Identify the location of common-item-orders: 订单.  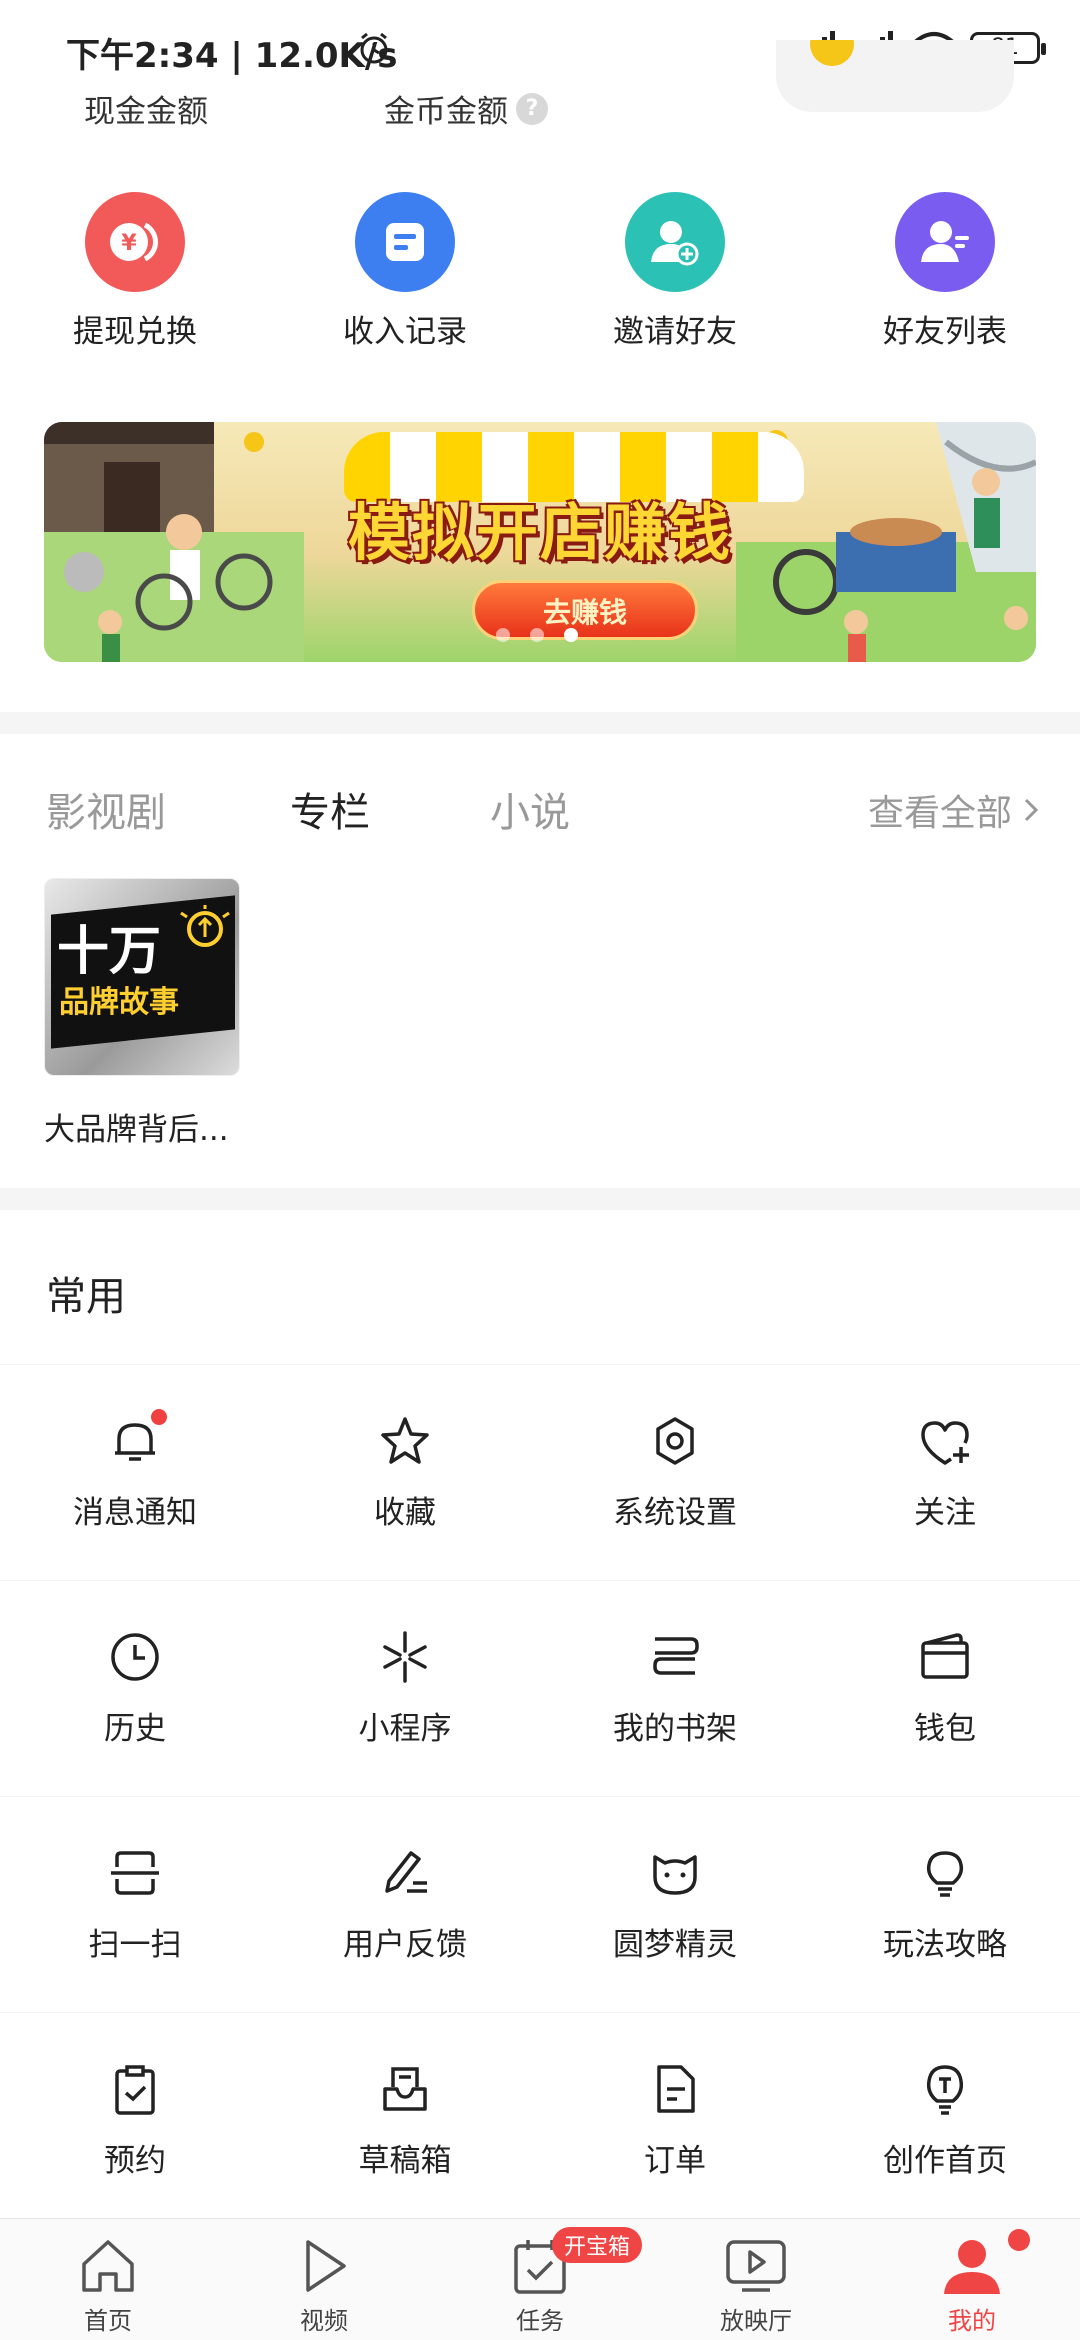
(675, 2120).